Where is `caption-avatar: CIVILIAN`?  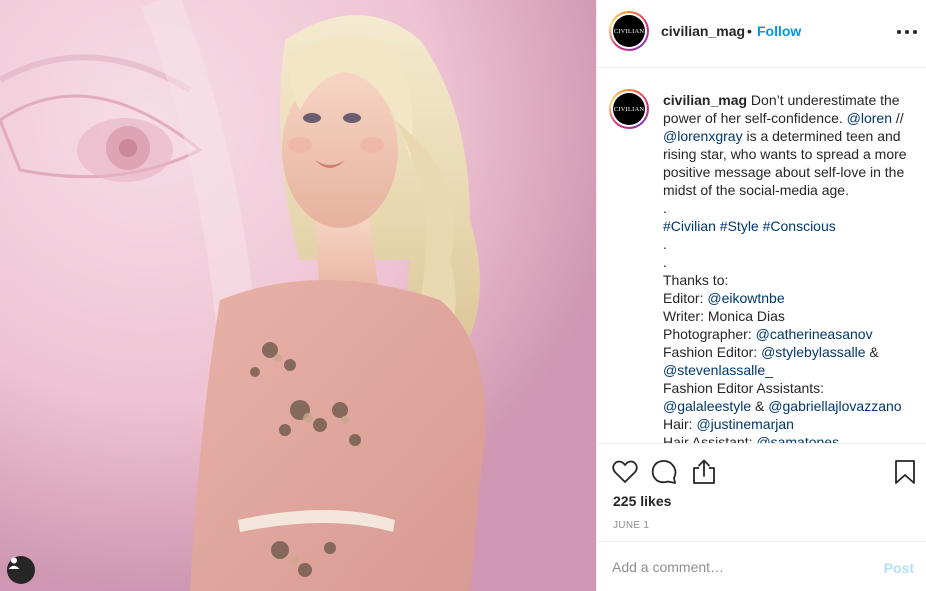
caption-avatar: CIVILIAN is located at coordinates (629, 109).